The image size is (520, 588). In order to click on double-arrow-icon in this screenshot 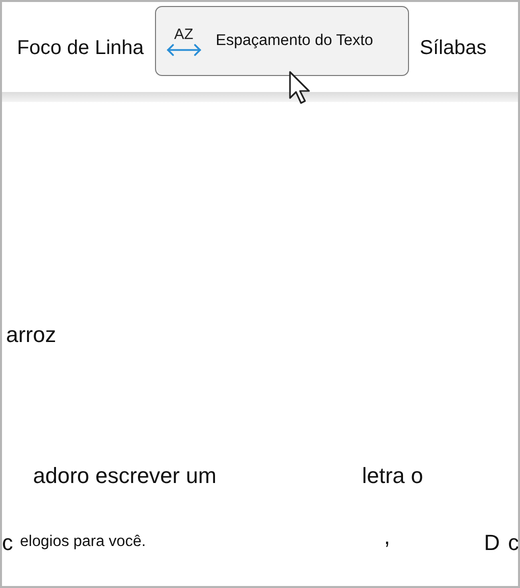, I will do `click(184, 50)`.